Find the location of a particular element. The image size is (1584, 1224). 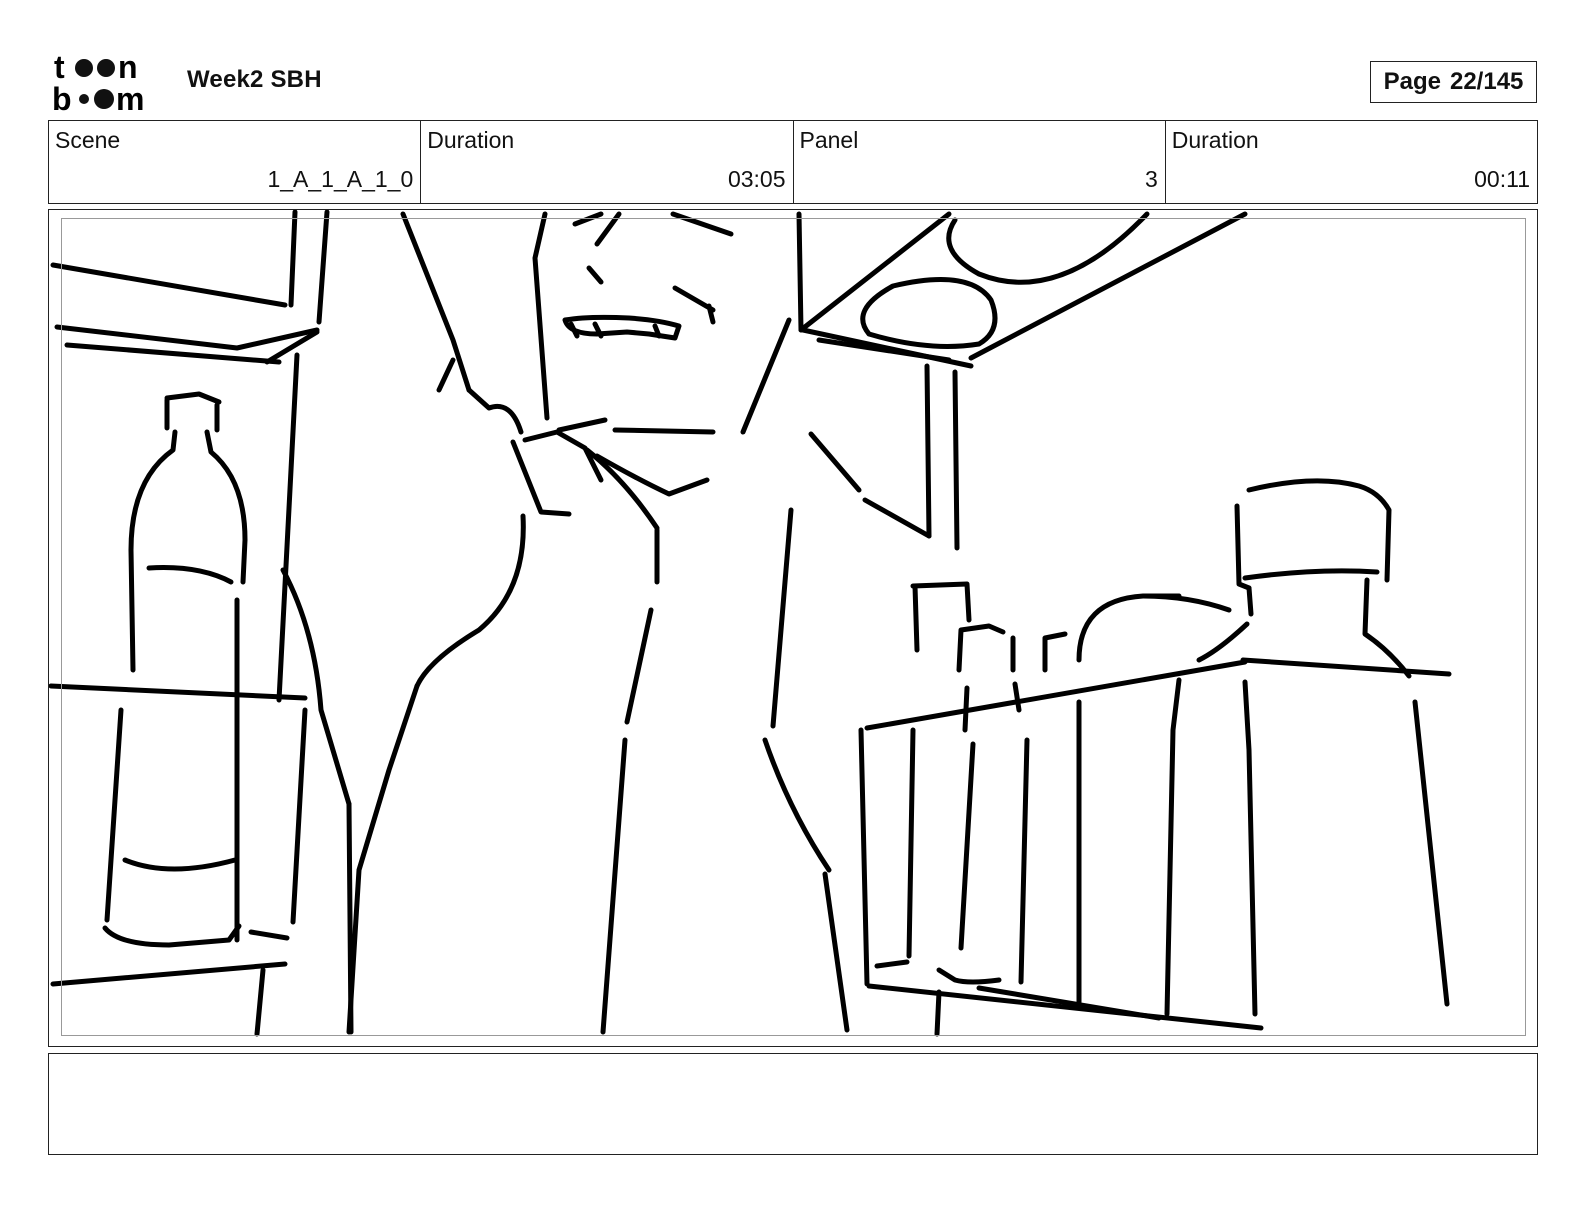

panel-value: 3 is located at coordinates (1151, 179).